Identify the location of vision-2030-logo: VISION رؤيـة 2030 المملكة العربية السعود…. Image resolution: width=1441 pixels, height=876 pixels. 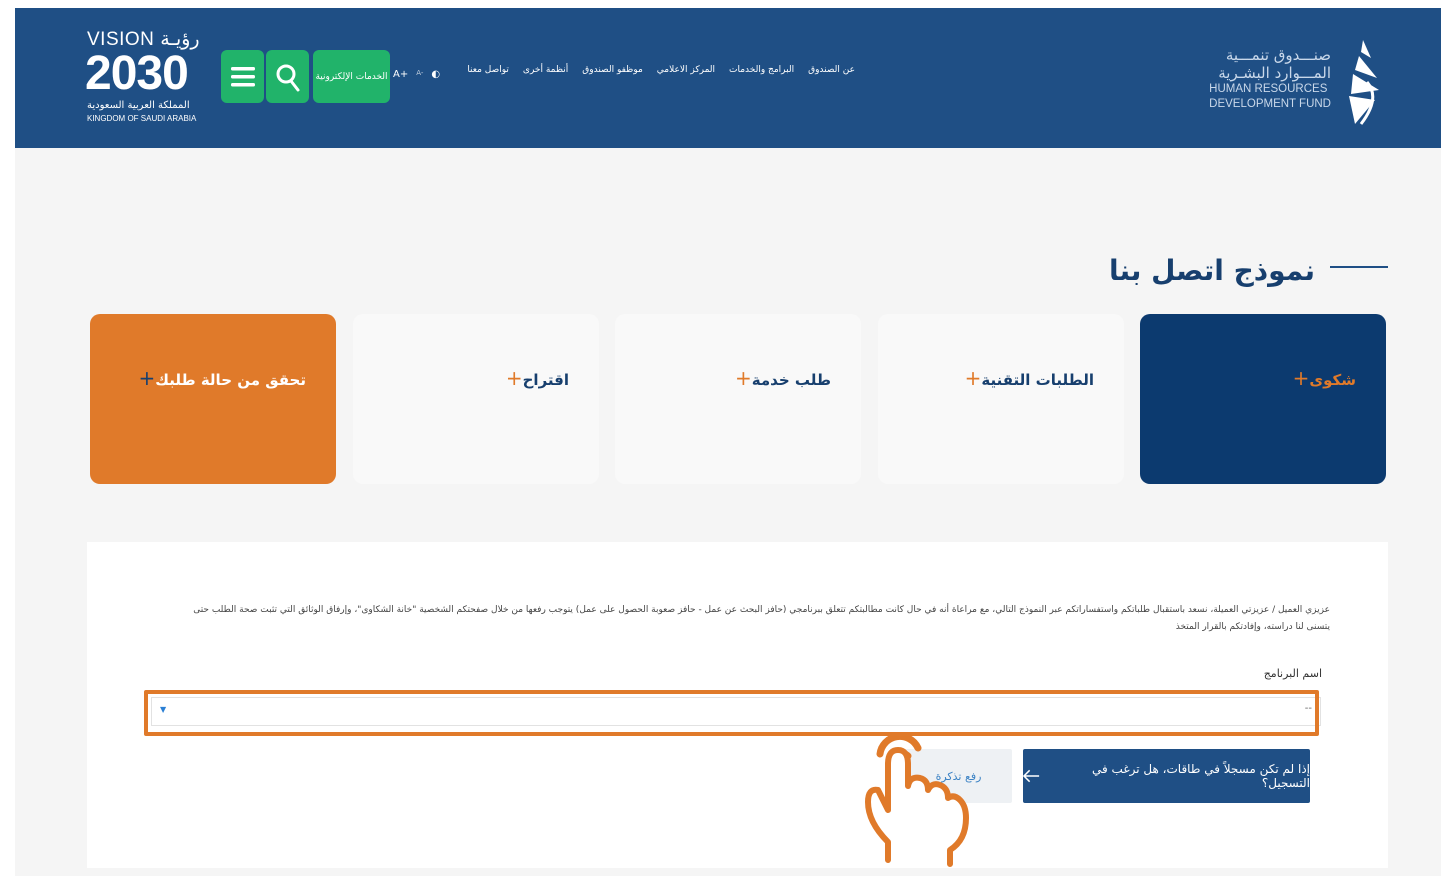
(147, 78).